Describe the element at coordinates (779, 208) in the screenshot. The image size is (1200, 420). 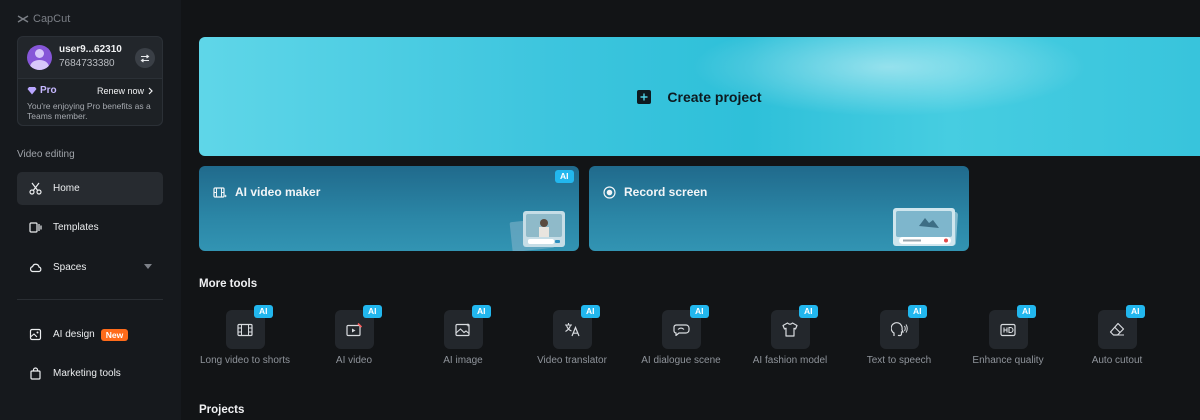
I see `record-screen-card: Record screen` at that location.